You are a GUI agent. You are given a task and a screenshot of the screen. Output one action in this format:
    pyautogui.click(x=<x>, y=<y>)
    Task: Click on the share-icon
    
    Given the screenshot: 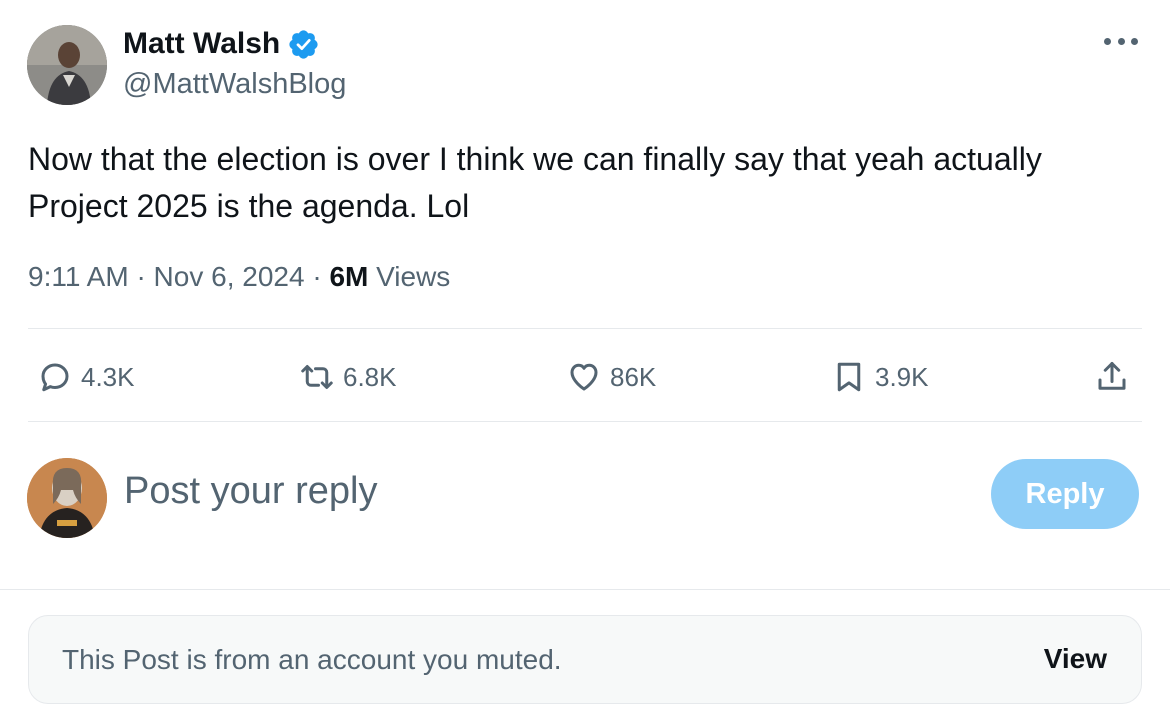 What is the action you would take?
    pyautogui.click(x=1112, y=376)
    